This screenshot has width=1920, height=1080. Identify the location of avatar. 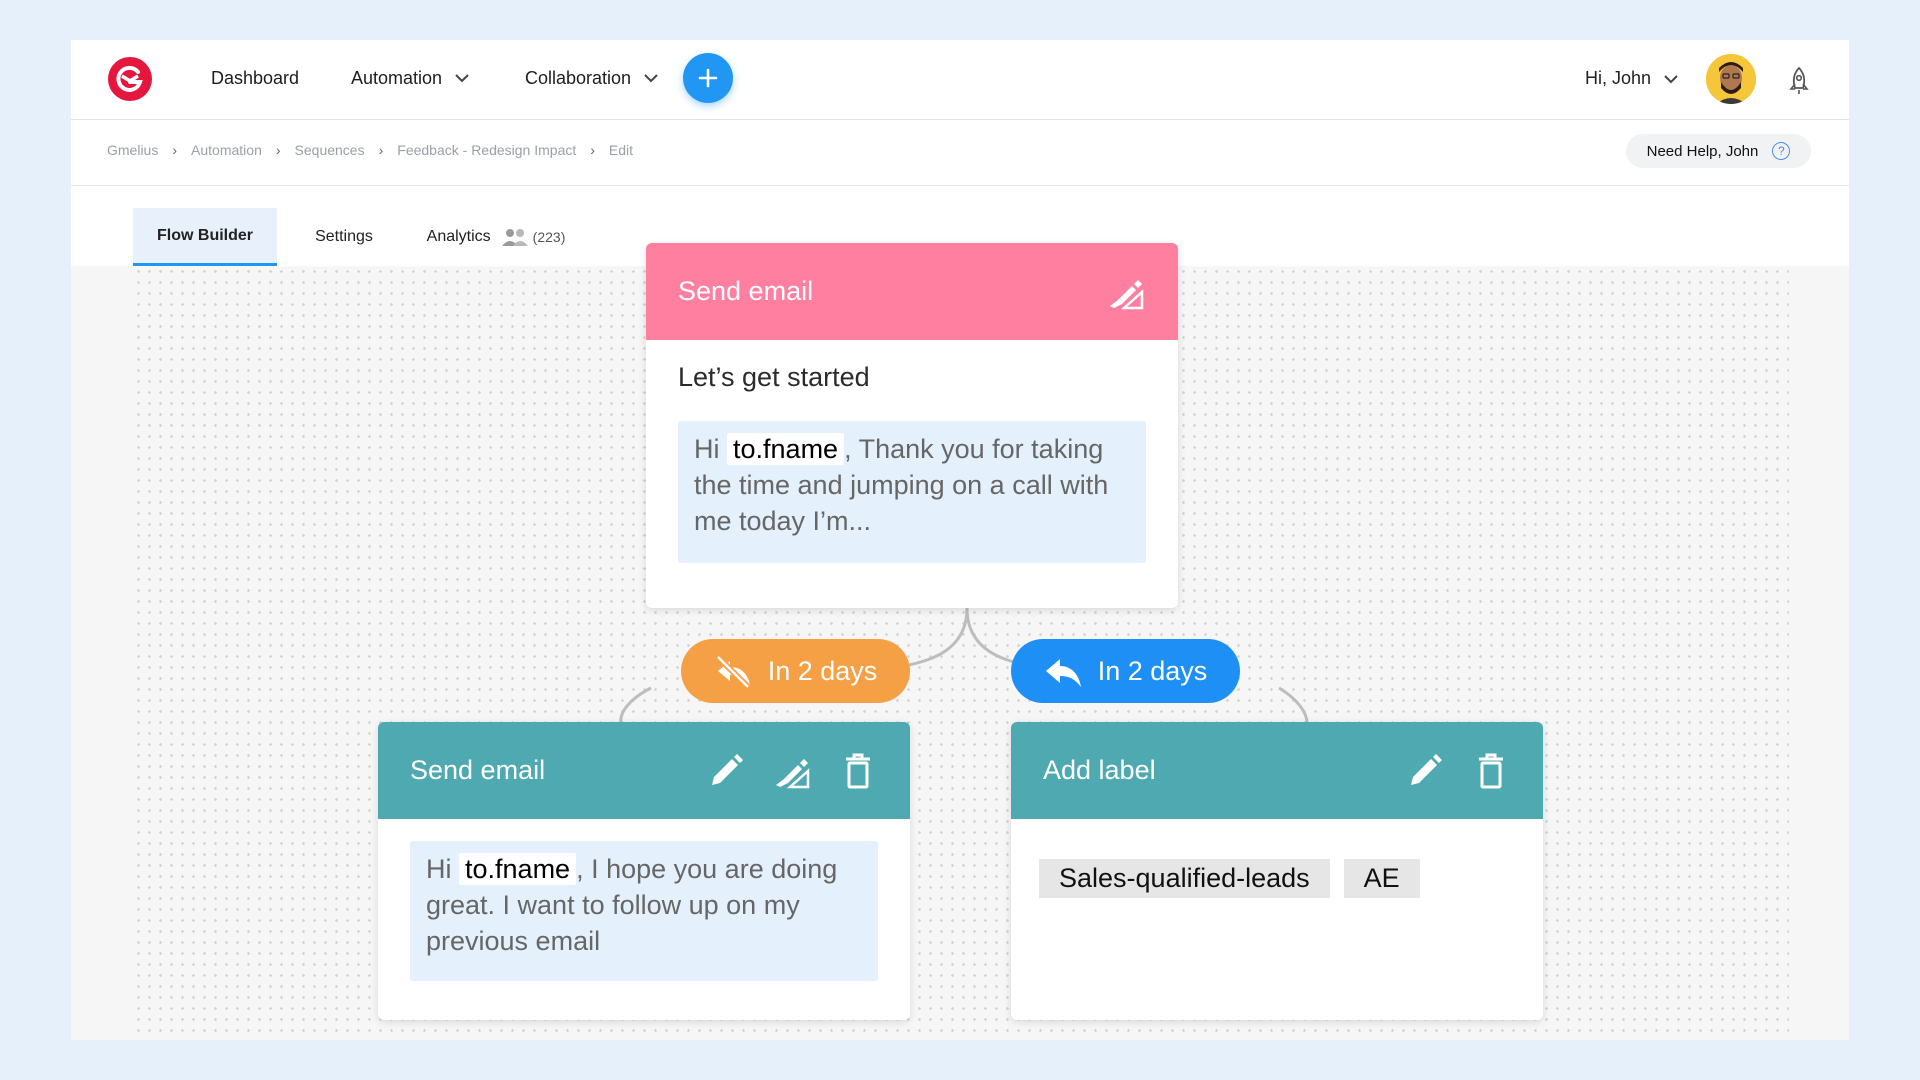
(1731, 79).